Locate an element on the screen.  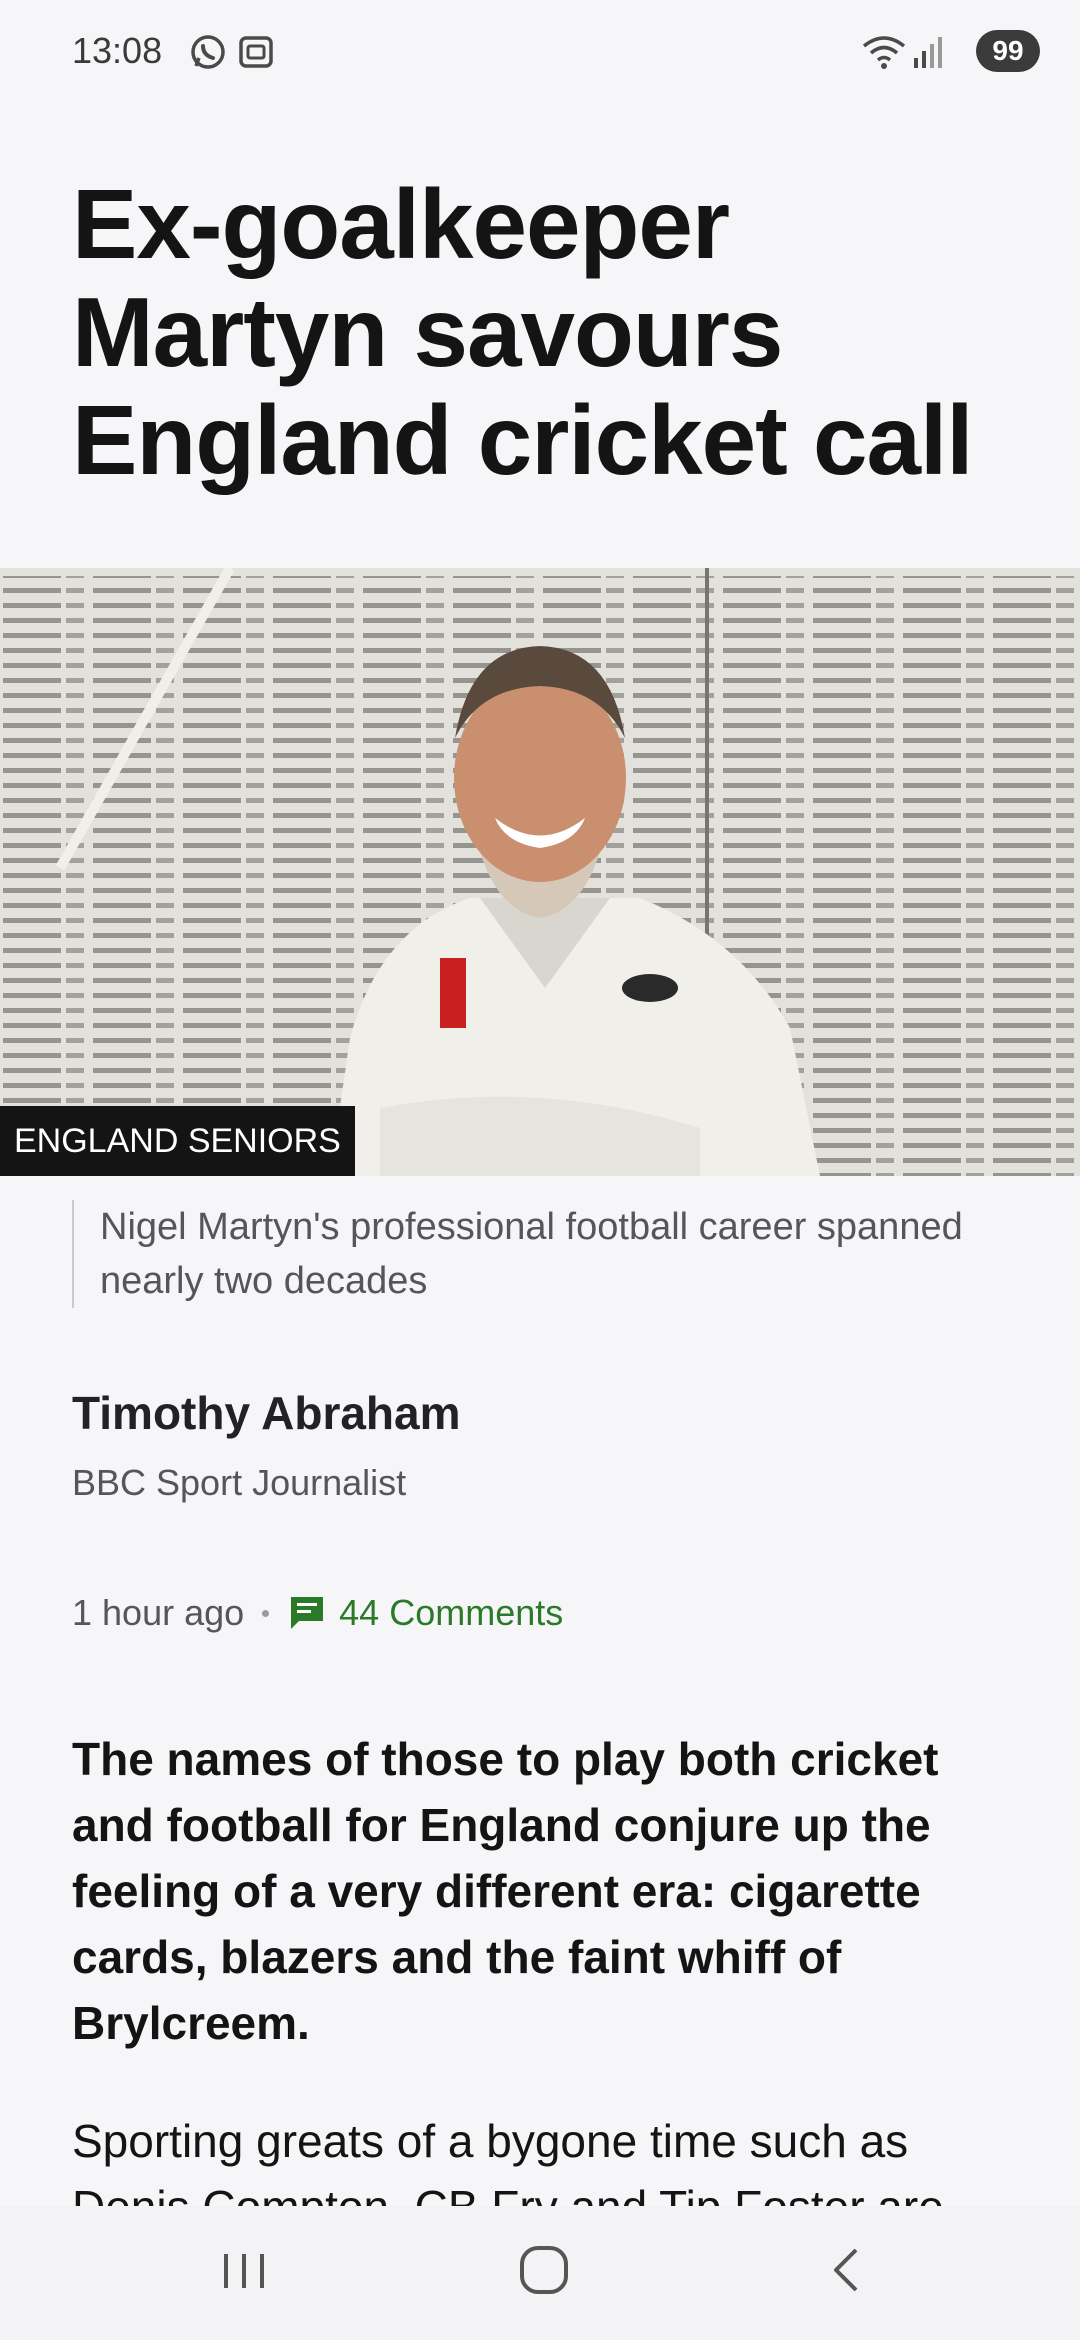
author-role: BBC Sport Journalist is located at coordinates (239, 1482).